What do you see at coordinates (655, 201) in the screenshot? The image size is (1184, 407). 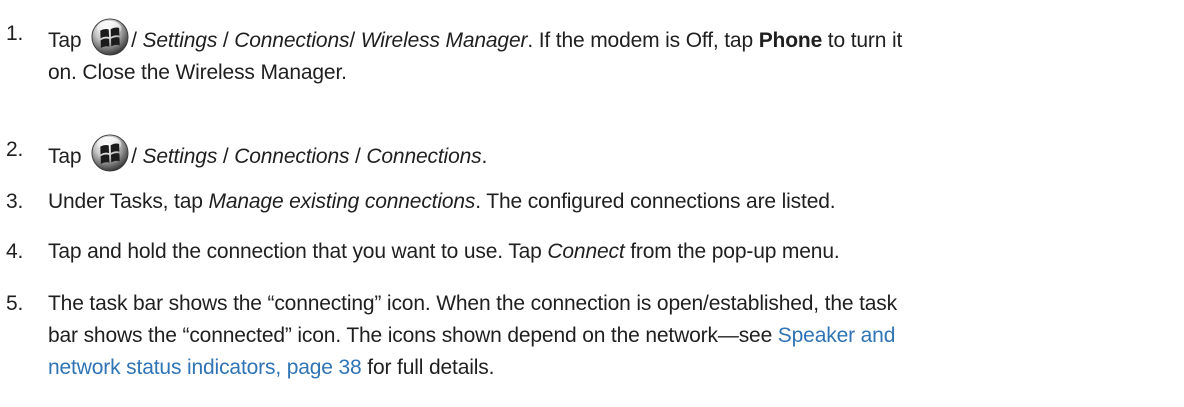 I see `step-sentence: . The configured connections are listed.` at bounding box center [655, 201].